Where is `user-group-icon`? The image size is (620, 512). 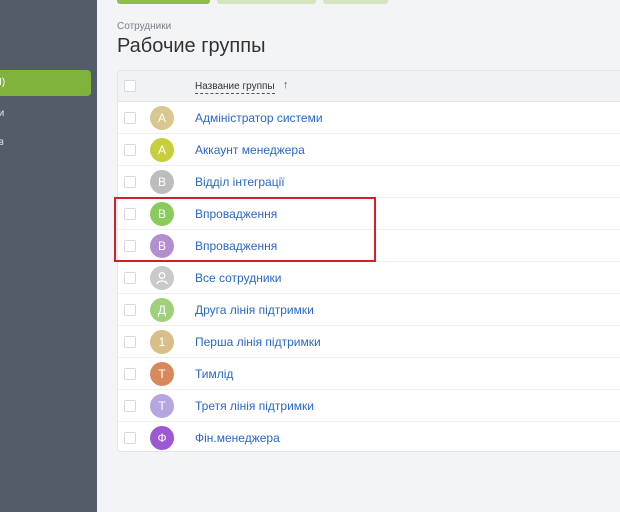
user-group-icon is located at coordinates (162, 278).